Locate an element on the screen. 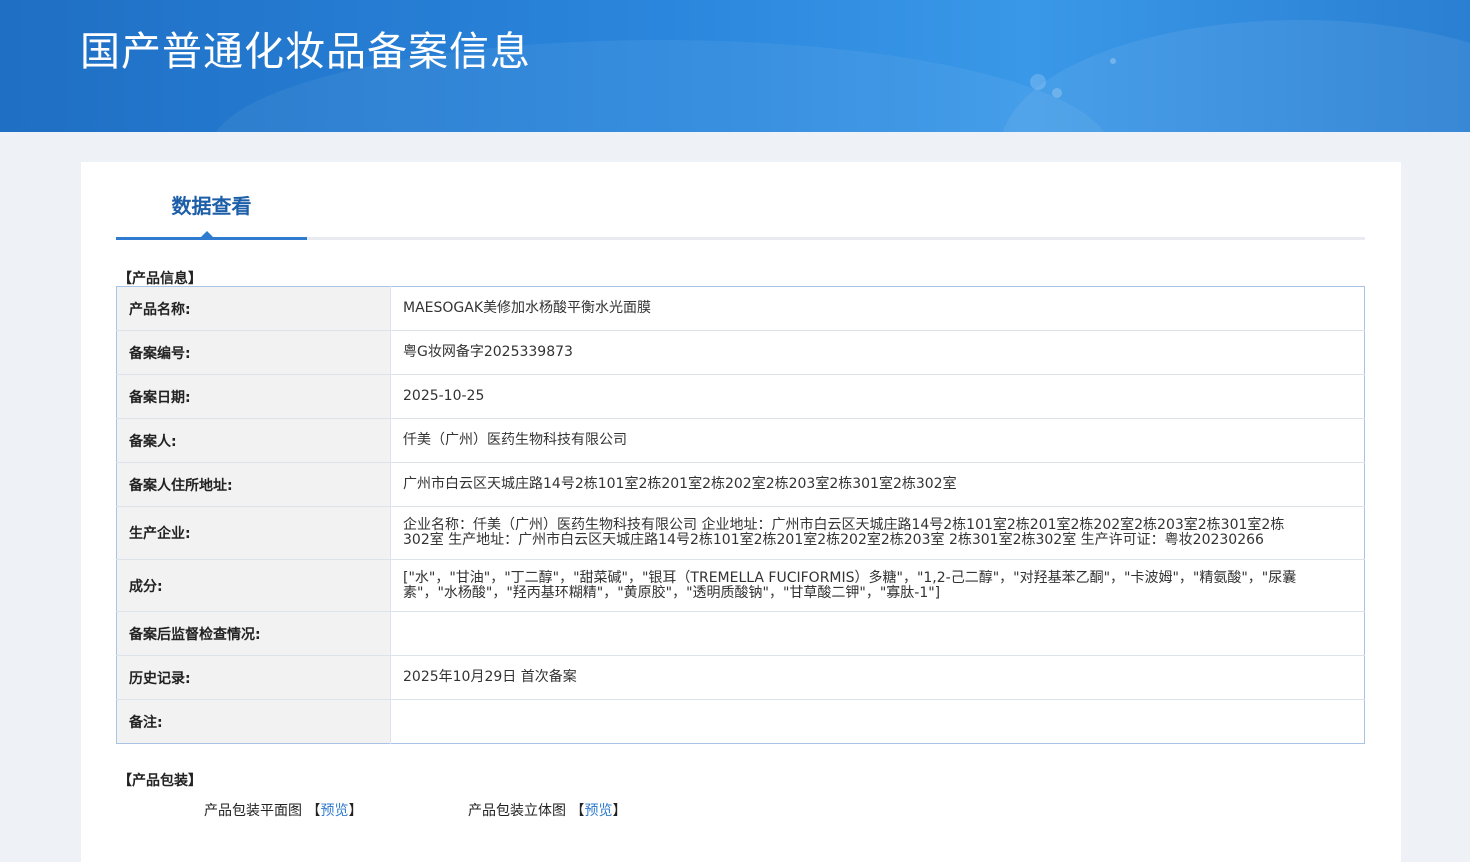 This screenshot has width=1470, height=862. row-label-manufacturer: 生产企业: is located at coordinates (253, 533).